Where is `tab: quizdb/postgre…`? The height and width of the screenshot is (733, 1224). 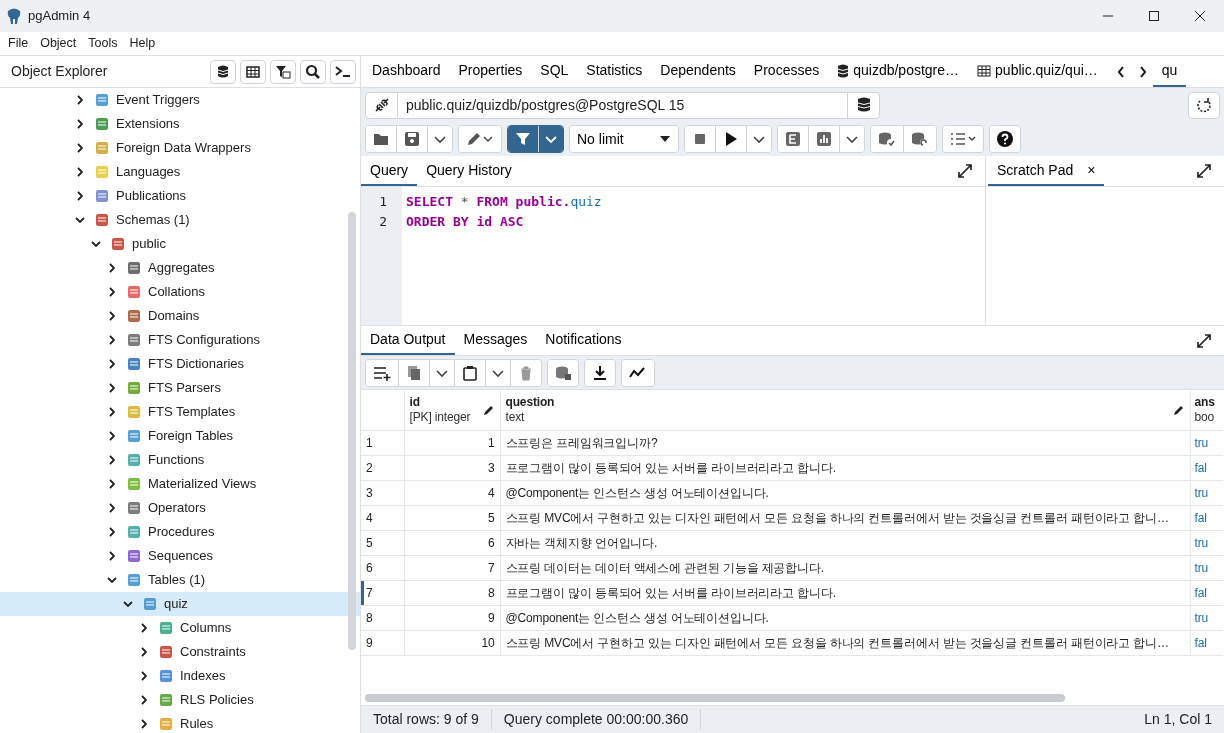 tab: quizdb/postgre… is located at coordinates (898, 71).